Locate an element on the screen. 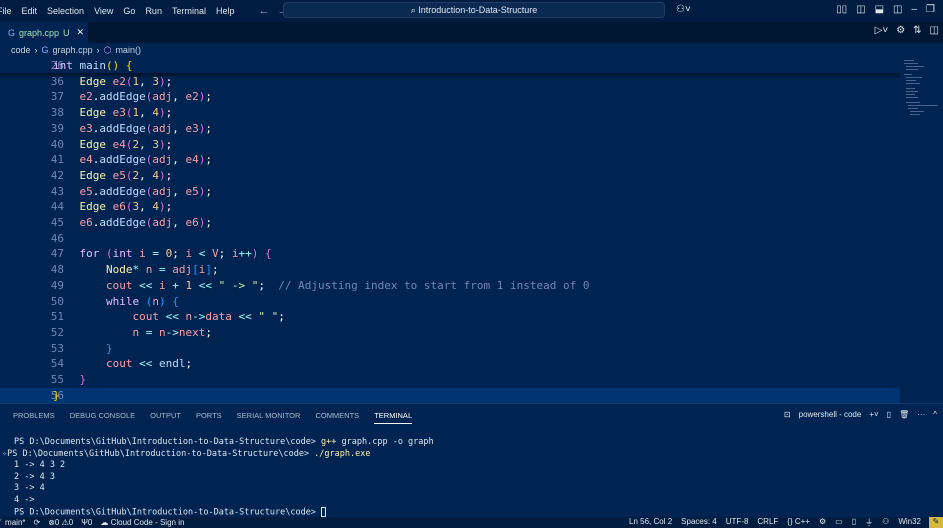 The width and height of the screenshot is (943, 528). minimap is located at coordinates (921, 230).